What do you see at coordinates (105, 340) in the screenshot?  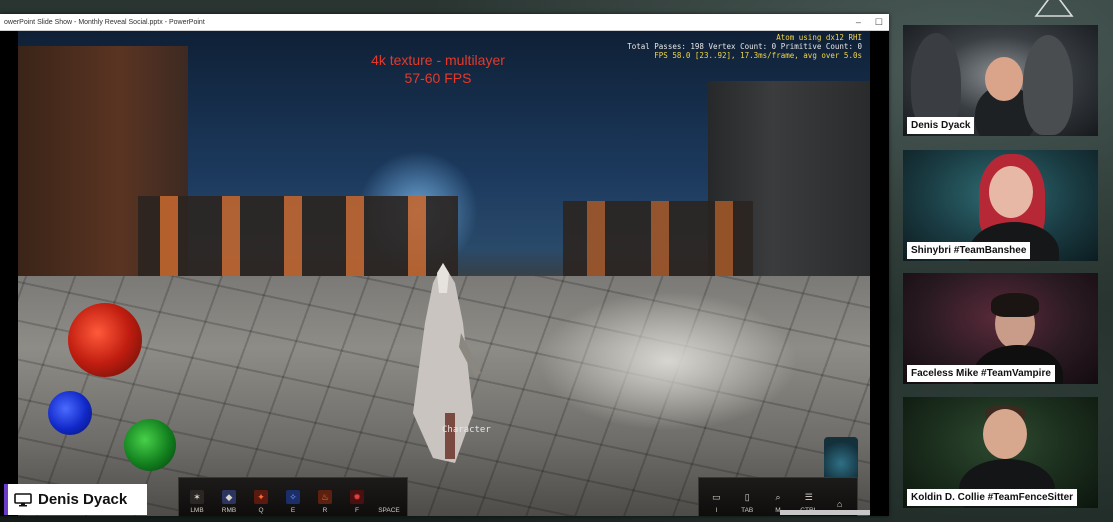 I see `health-orb` at bounding box center [105, 340].